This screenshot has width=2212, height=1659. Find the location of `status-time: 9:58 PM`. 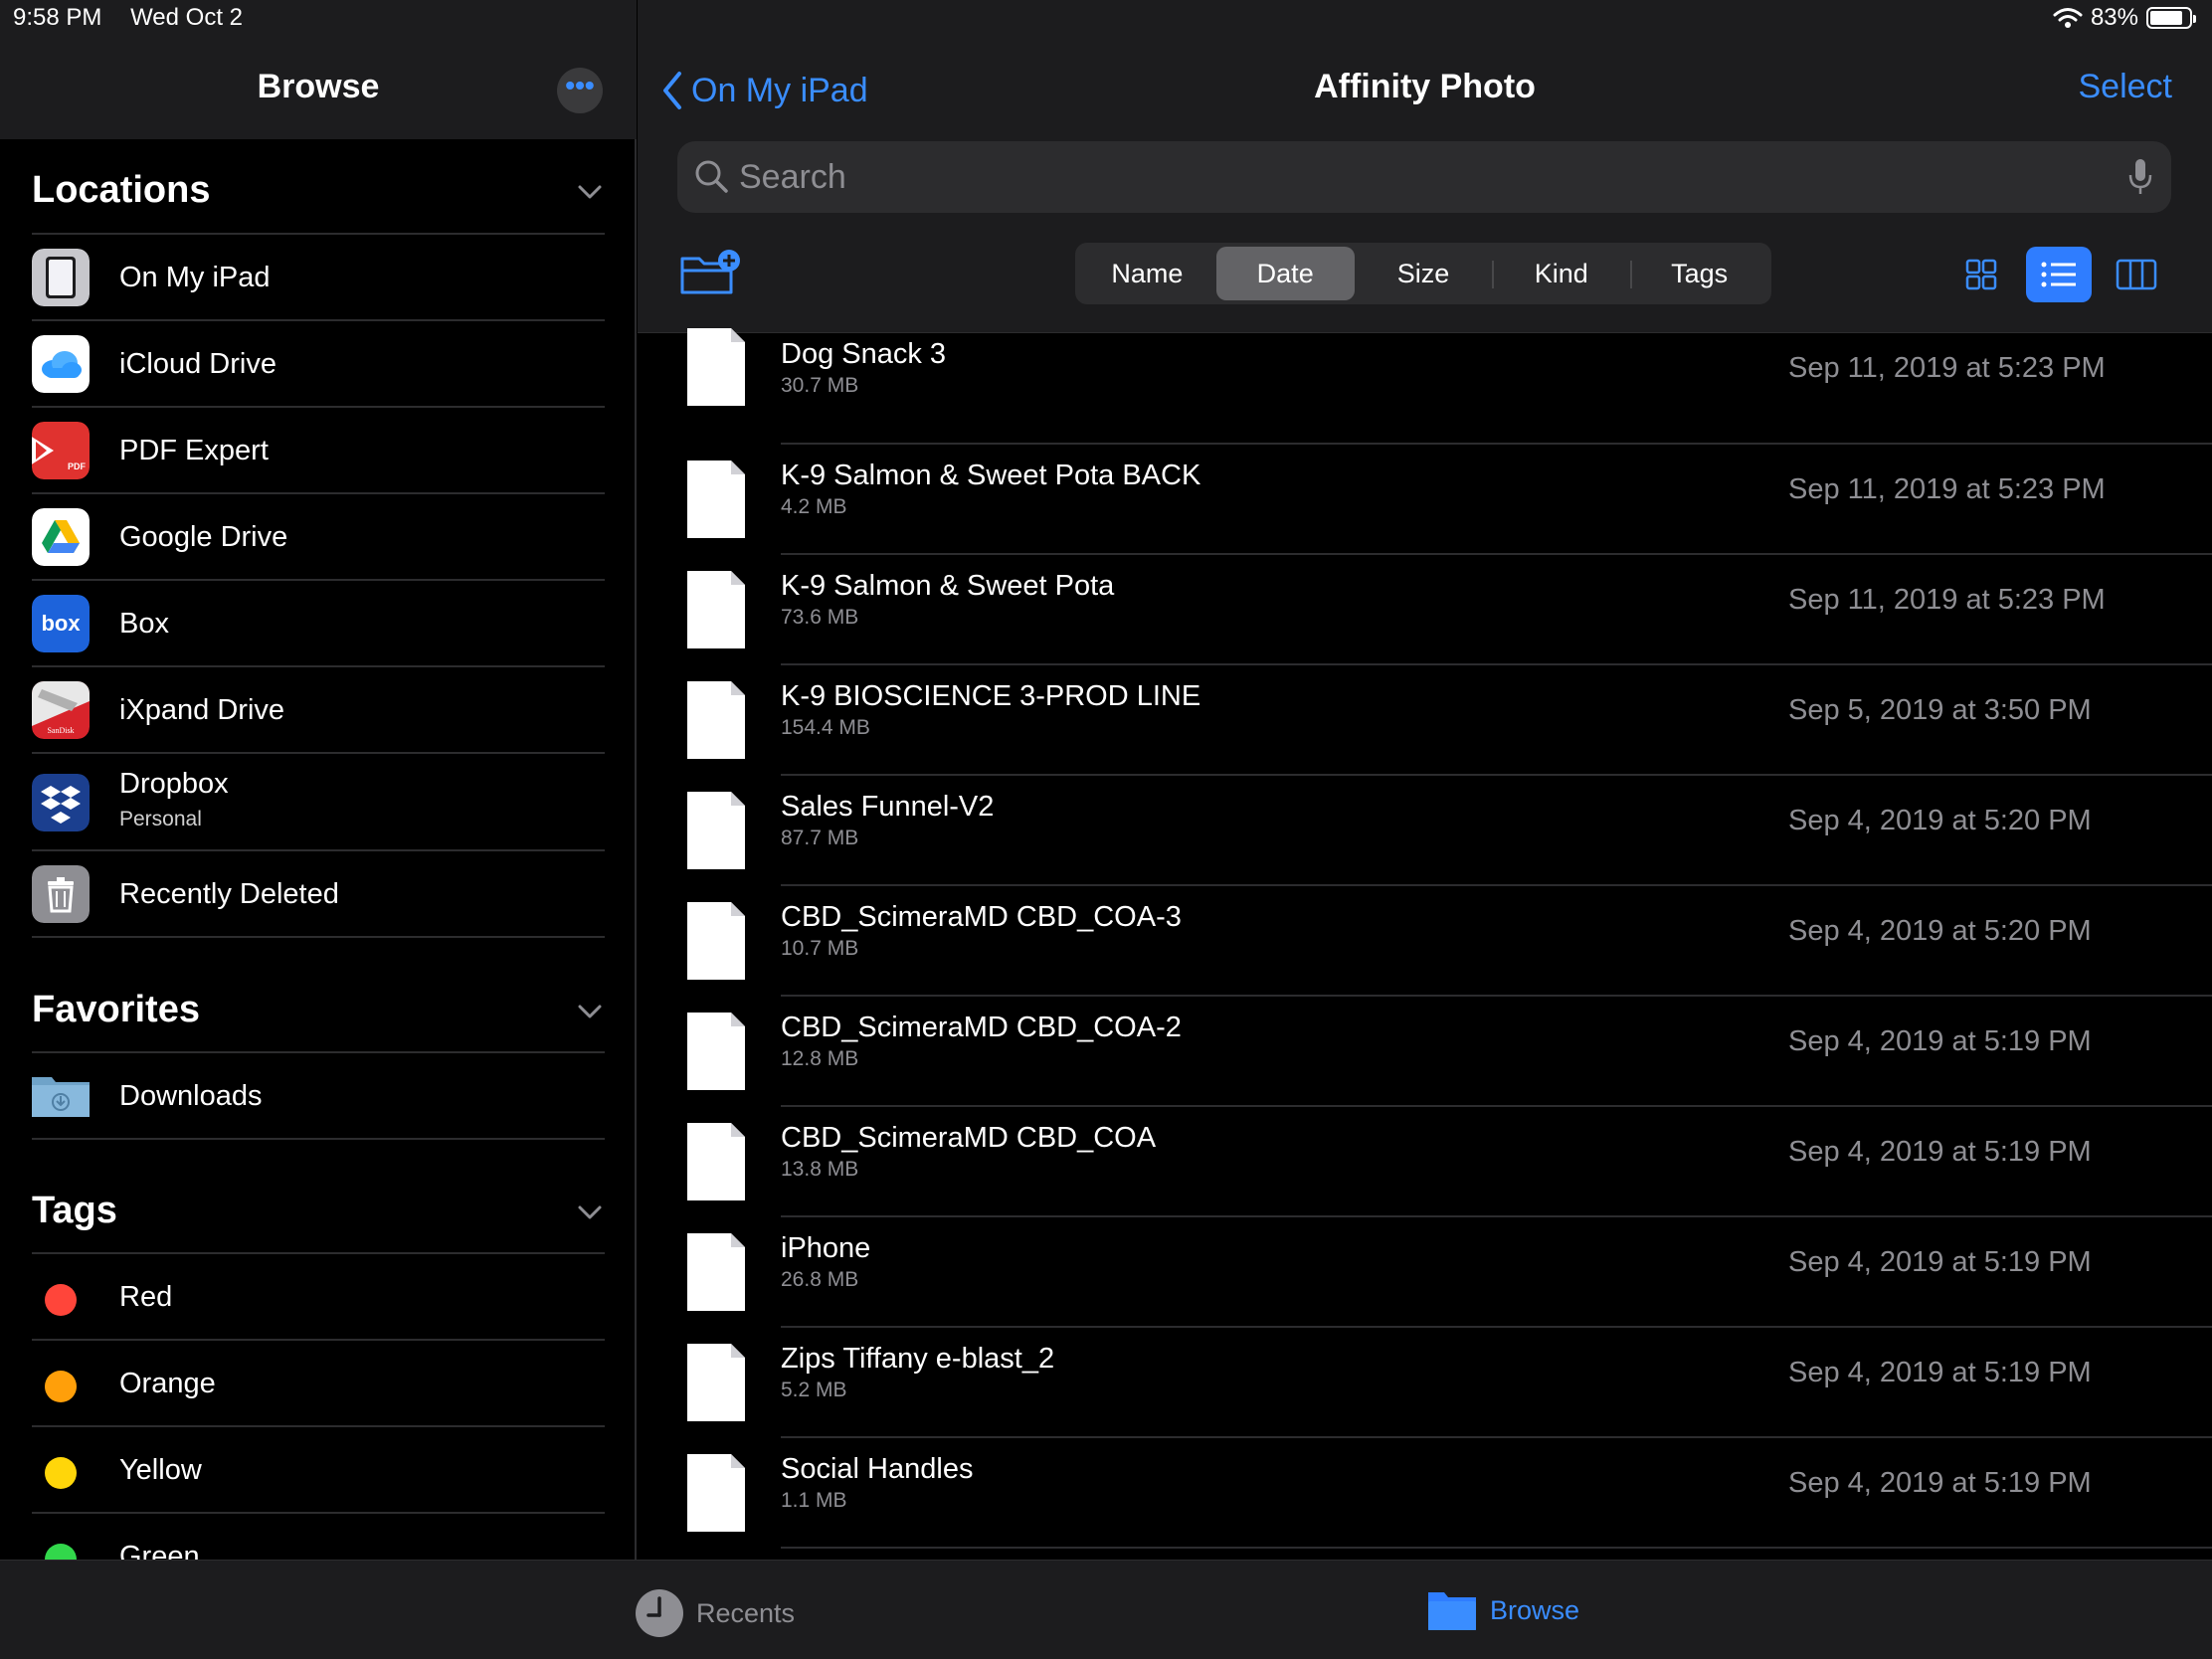

status-time: 9:58 PM is located at coordinates (57, 17).